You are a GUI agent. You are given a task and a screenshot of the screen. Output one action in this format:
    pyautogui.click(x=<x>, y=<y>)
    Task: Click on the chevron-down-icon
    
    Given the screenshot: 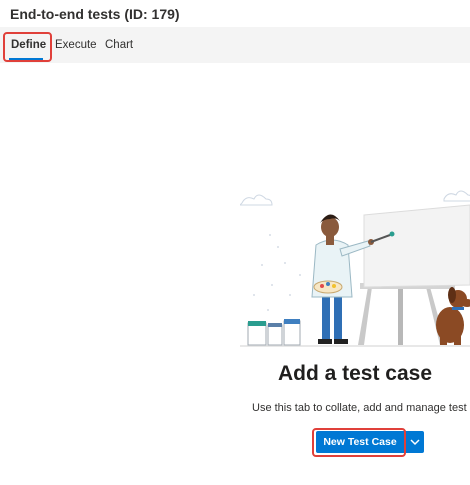 What is the action you would take?
    pyautogui.click(x=414, y=442)
    